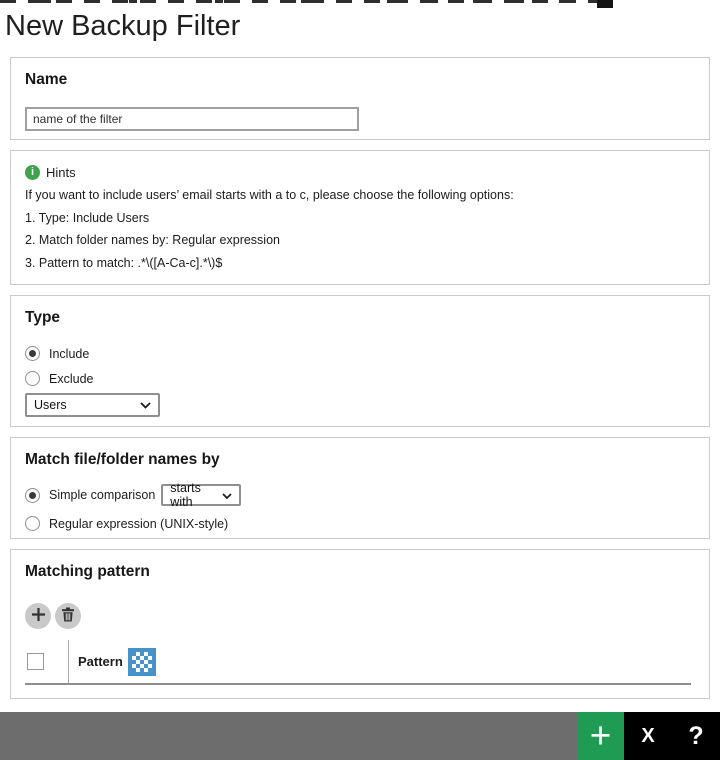 The width and height of the screenshot is (720, 760). What do you see at coordinates (360, 616) in the screenshot?
I see `pattern-toolbar` at bounding box center [360, 616].